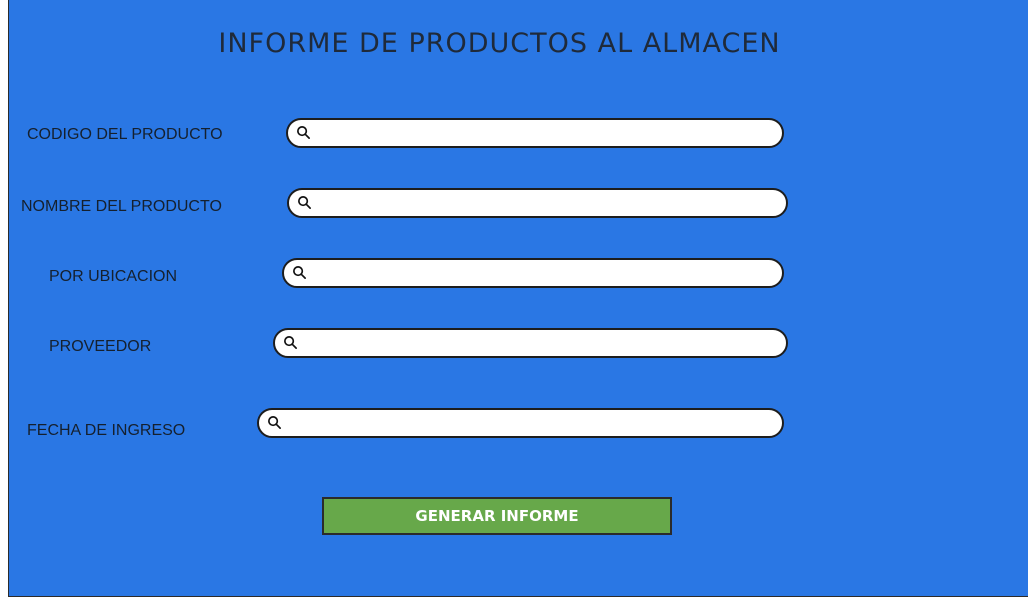  I want to click on codigo-input, so click(543, 133).